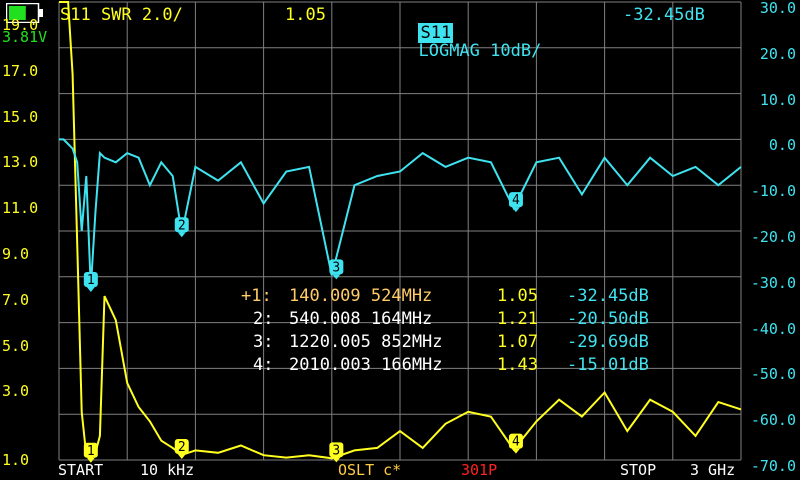  What do you see at coordinates (16, 299) in the screenshot?
I see `left-tick-label: 7.0` at bounding box center [16, 299].